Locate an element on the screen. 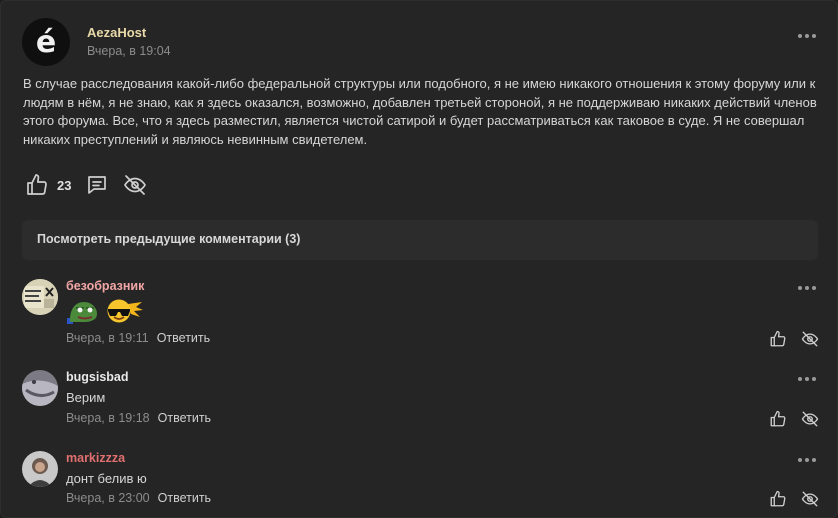 The width and height of the screenshot is (838, 518). commenter-name: безобразник is located at coordinates (105, 286).